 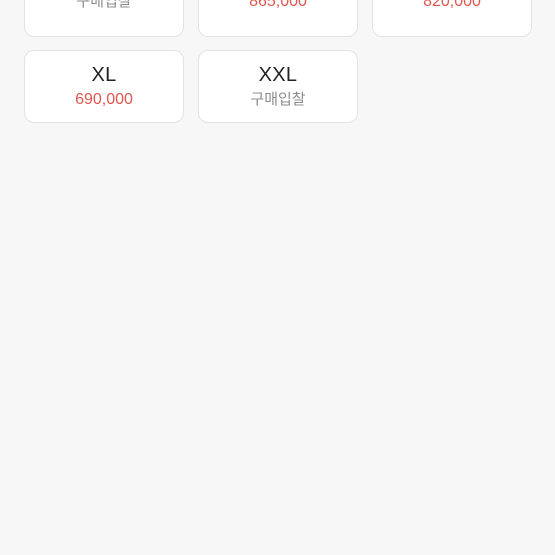 I want to click on size-option-card-xl: XL 690,000, so click(x=104, y=86).